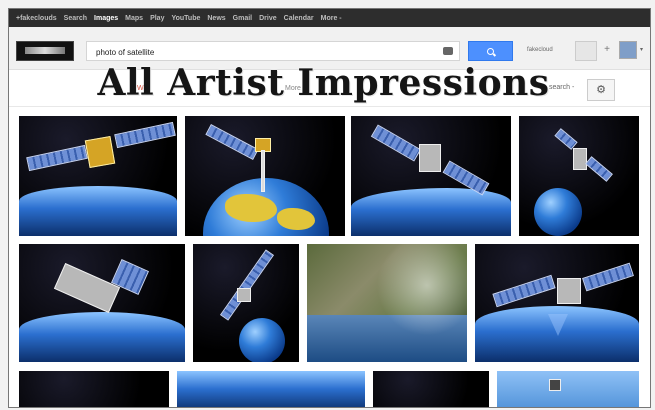  Describe the element at coordinates (641, 49) in the screenshot. I see `chevron-down-icon: ▾` at that location.